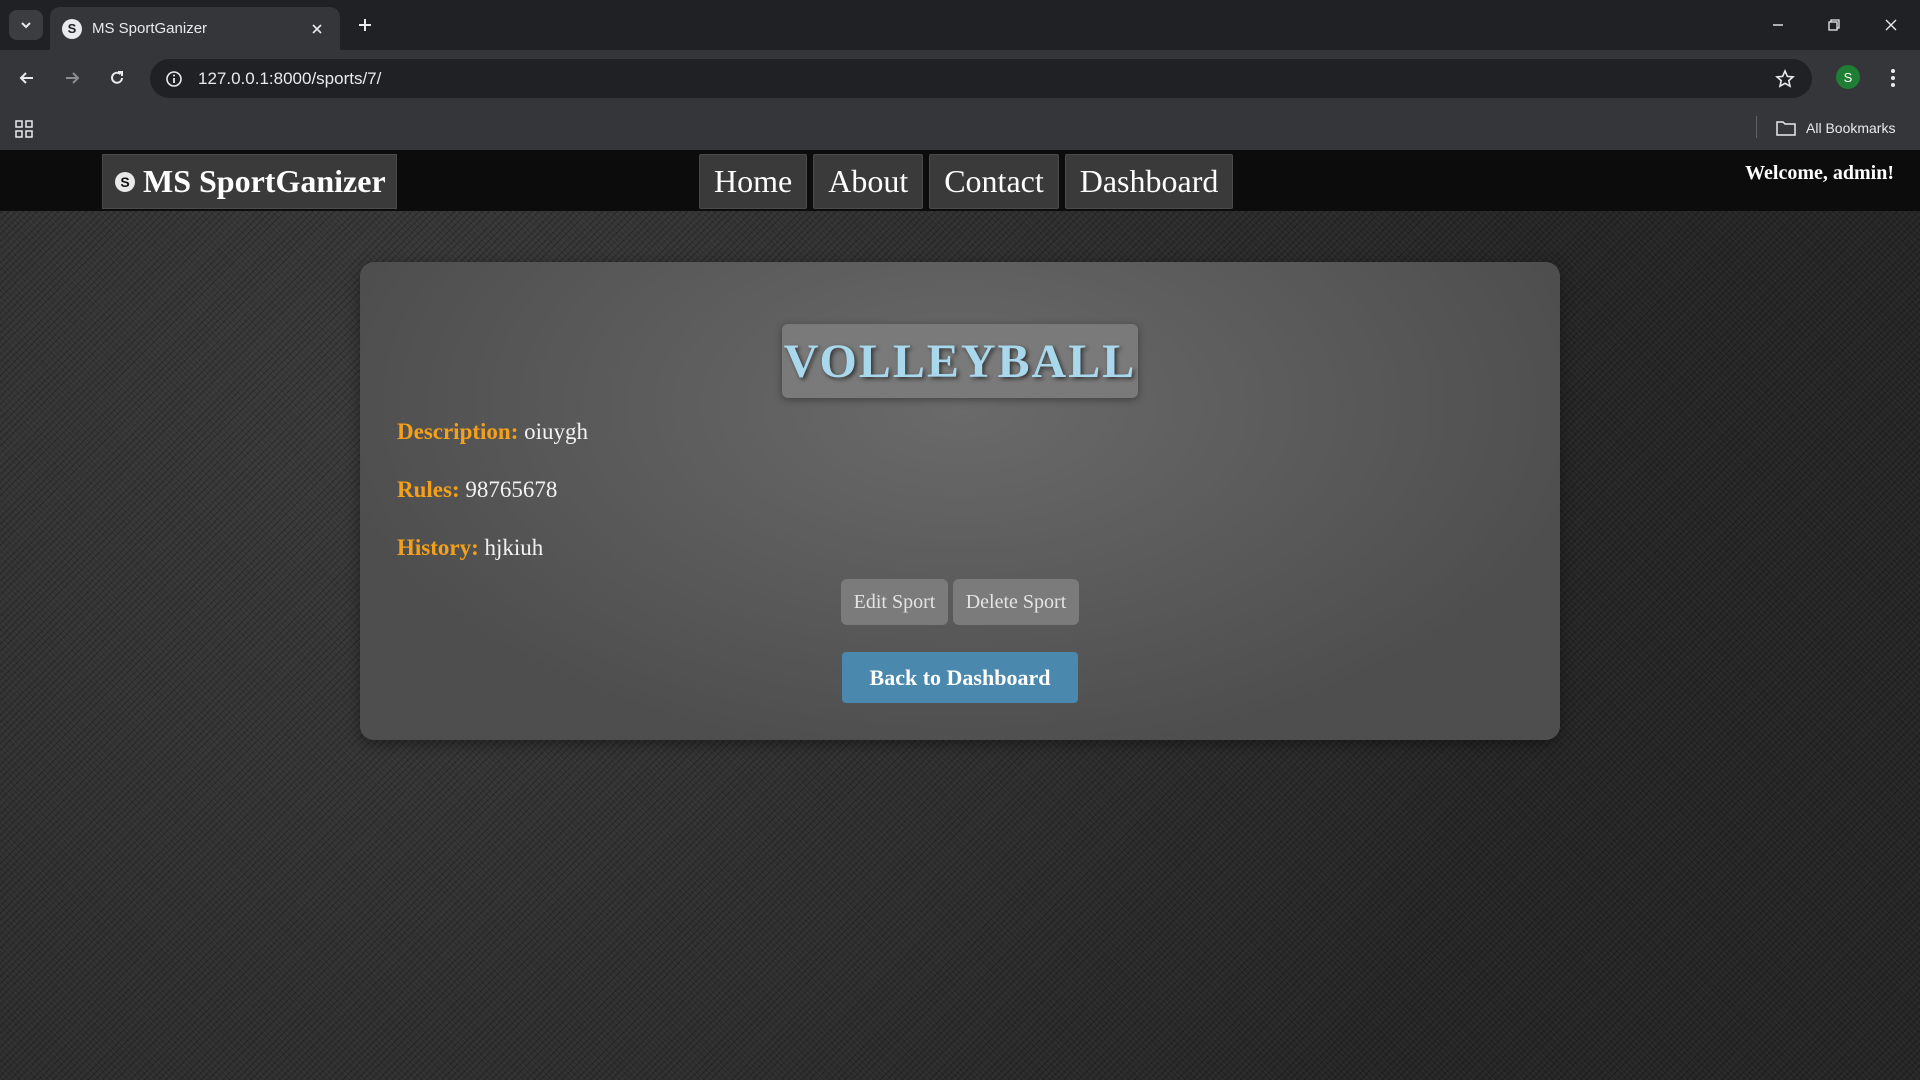 This screenshot has height=1080, width=1920. I want to click on nav-about: About, so click(868, 181).